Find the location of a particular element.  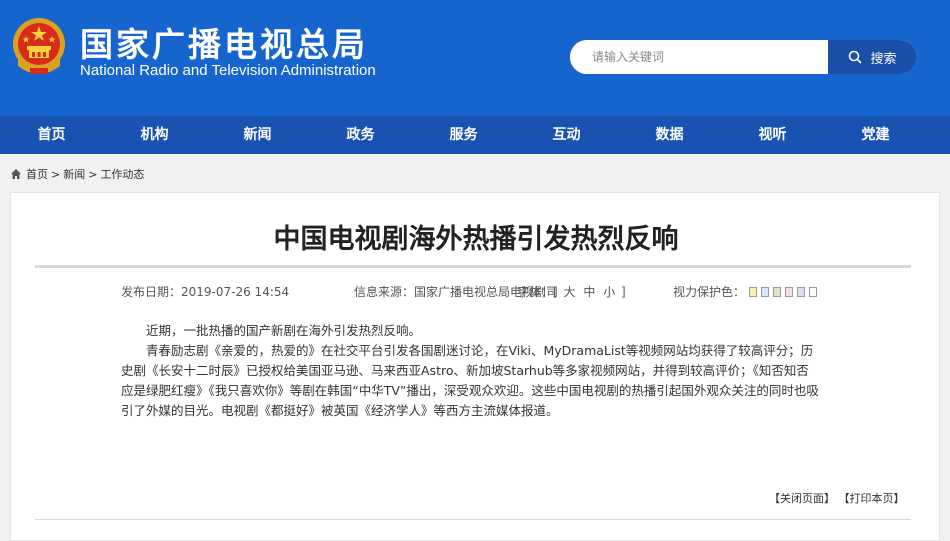

search-button: 搜索 is located at coordinates (872, 57).